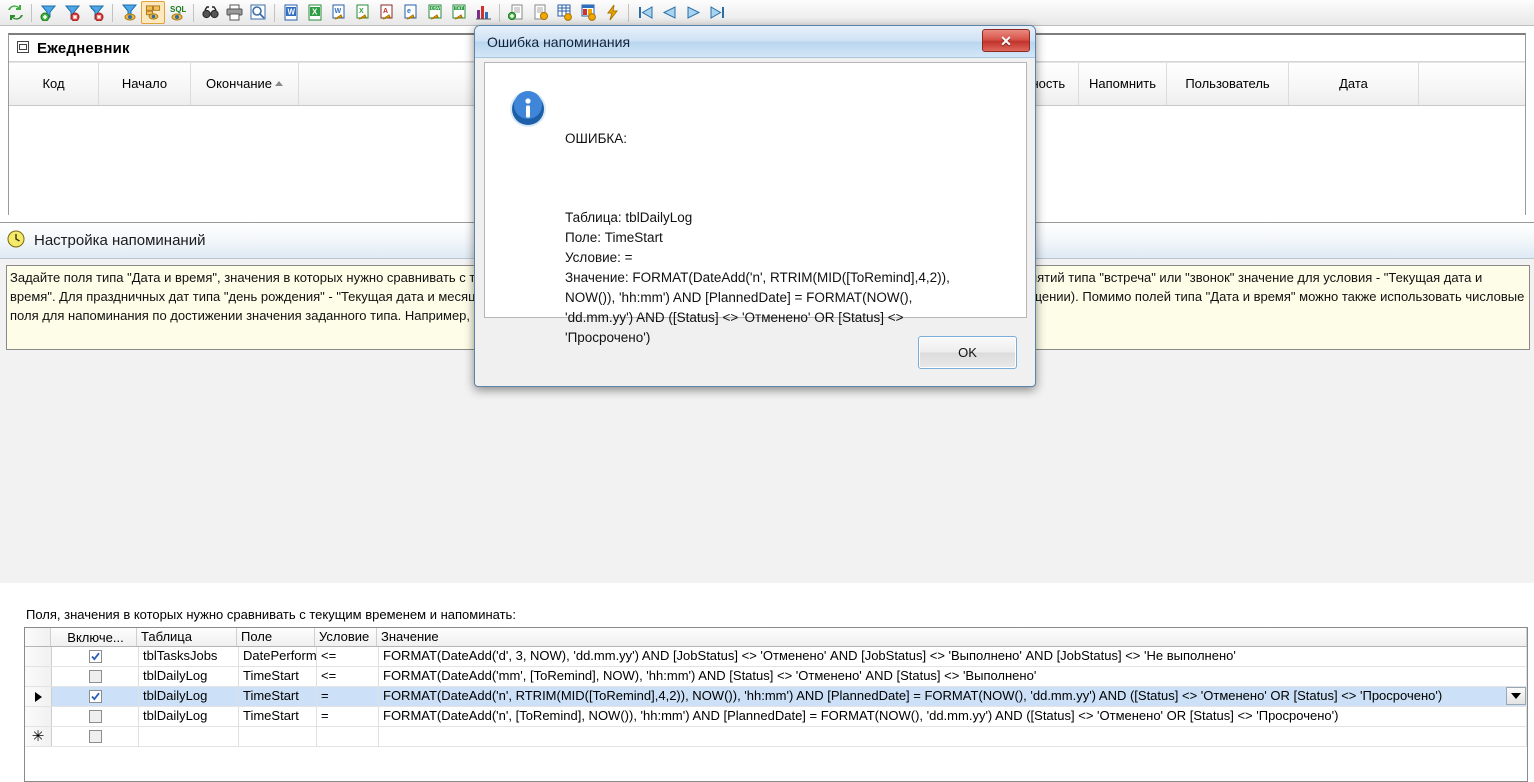 This screenshot has height=782, width=1534. I want to click on reminders-title: Настройка напоминаний, so click(120, 240).